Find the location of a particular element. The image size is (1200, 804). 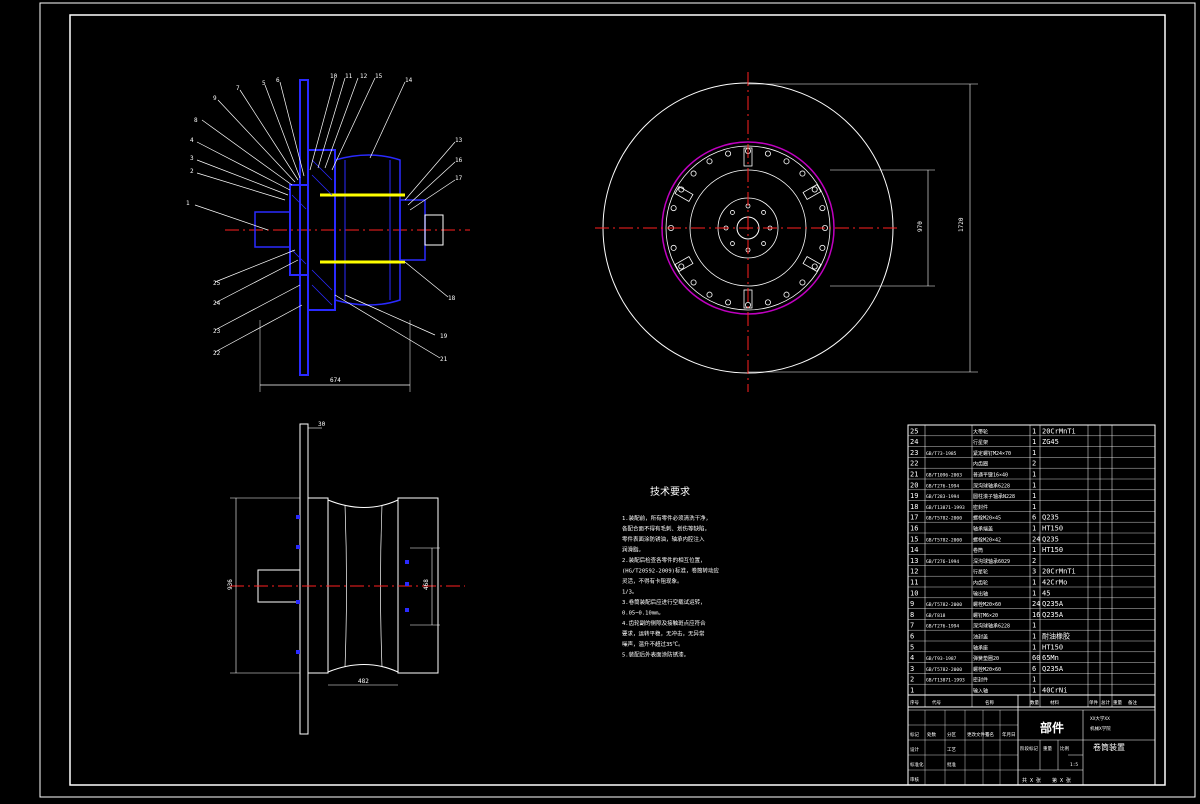

bom-cell: 轴承端盖 is located at coordinates (983, 529).